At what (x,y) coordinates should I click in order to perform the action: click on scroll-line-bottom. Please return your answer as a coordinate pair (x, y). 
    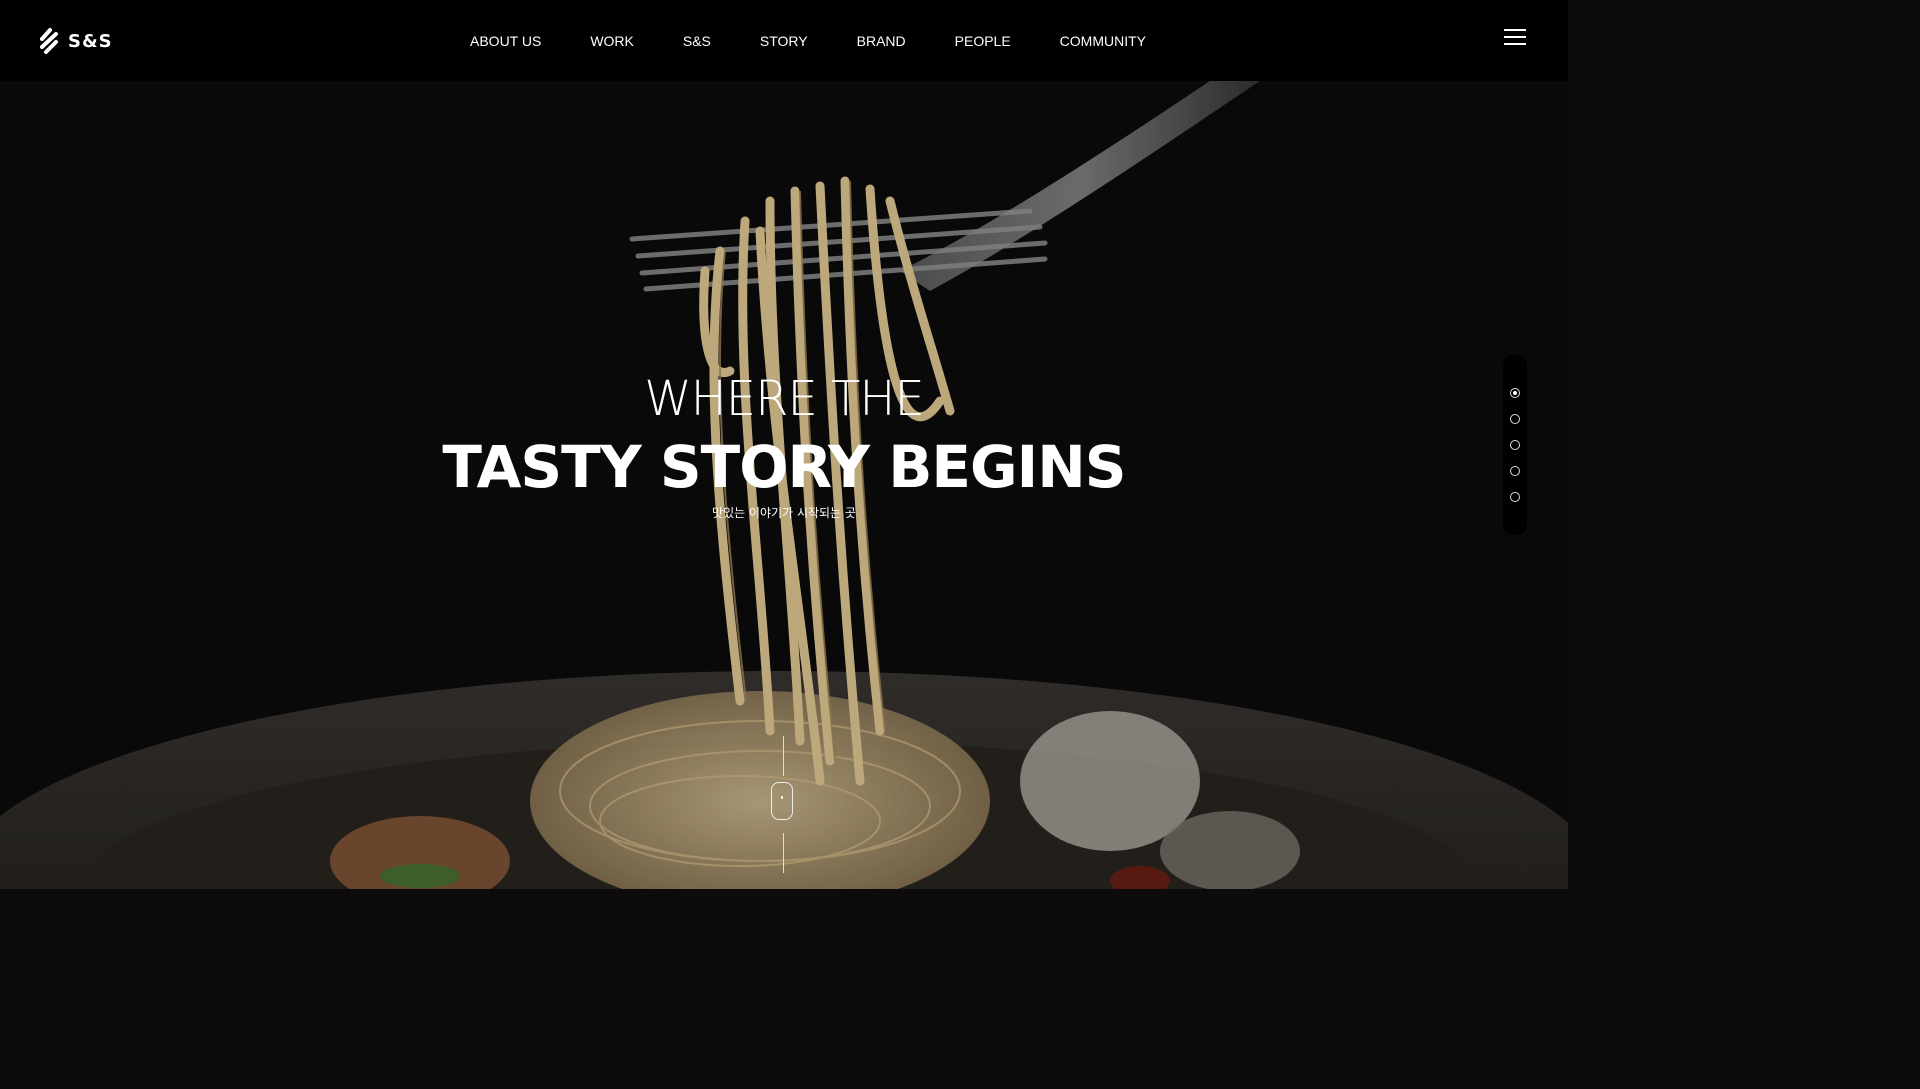
    Looking at the image, I should click on (783, 853).